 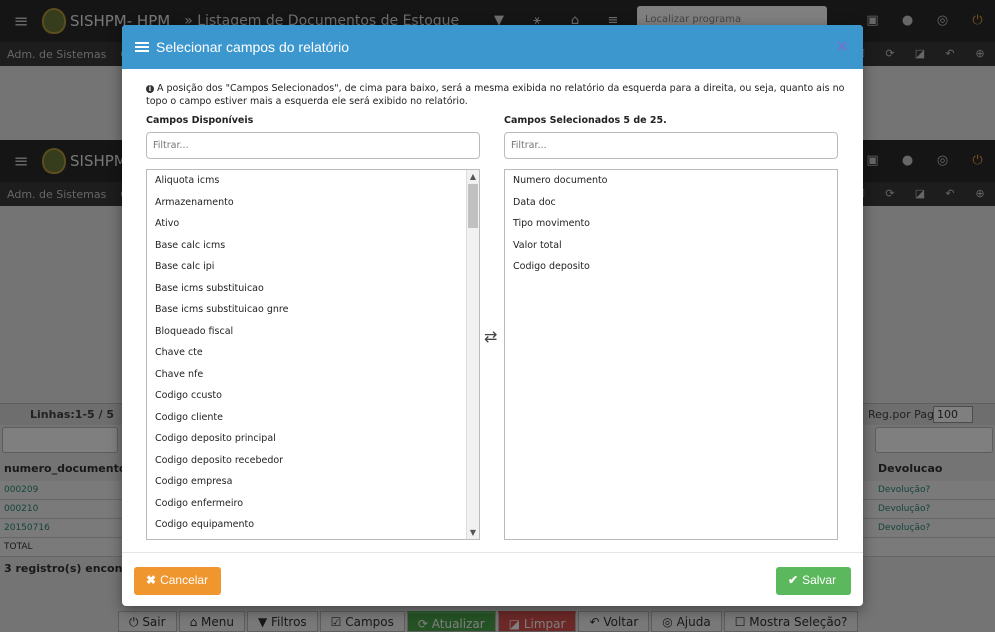 I want to click on selected-field-item: Data doc, so click(x=671, y=203).